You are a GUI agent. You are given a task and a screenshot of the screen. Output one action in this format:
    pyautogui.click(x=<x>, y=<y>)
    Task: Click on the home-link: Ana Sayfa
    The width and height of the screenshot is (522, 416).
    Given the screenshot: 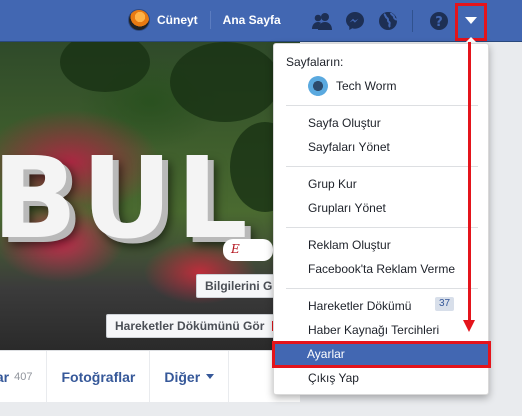 What is the action you would take?
    pyautogui.click(x=252, y=20)
    